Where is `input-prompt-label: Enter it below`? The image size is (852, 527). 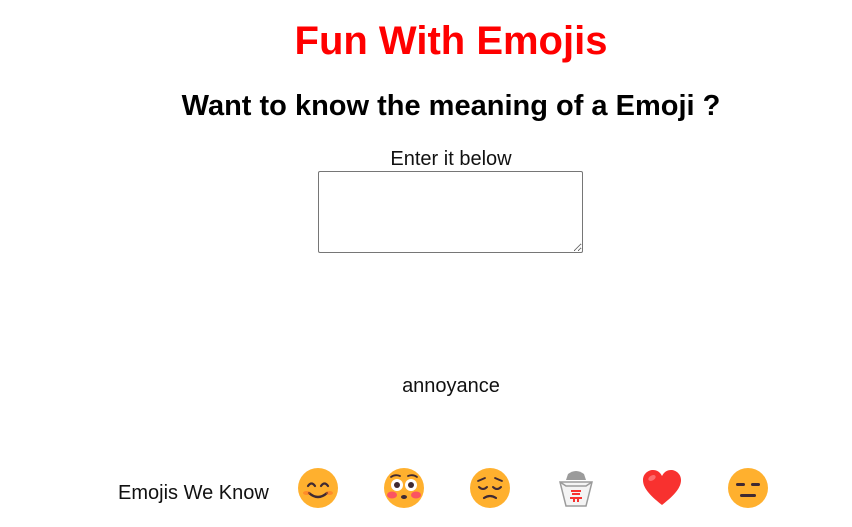 input-prompt-label: Enter it below is located at coordinates (451, 159).